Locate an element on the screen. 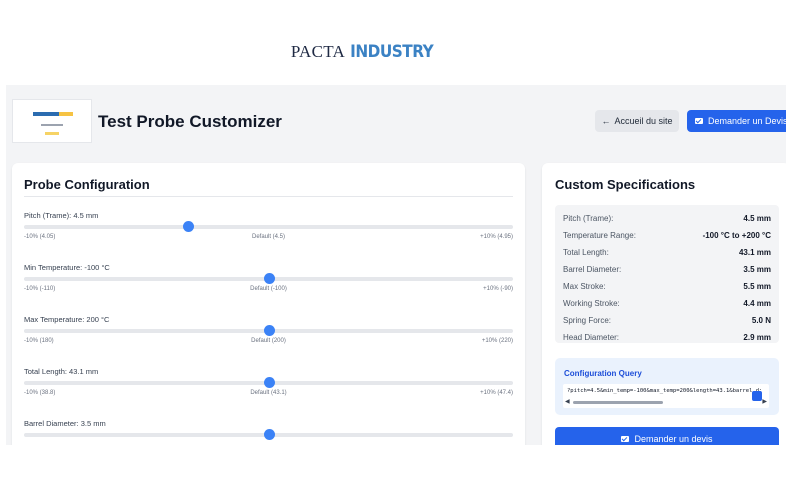  scroll-left-icon: ◀ is located at coordinates (567, 401).